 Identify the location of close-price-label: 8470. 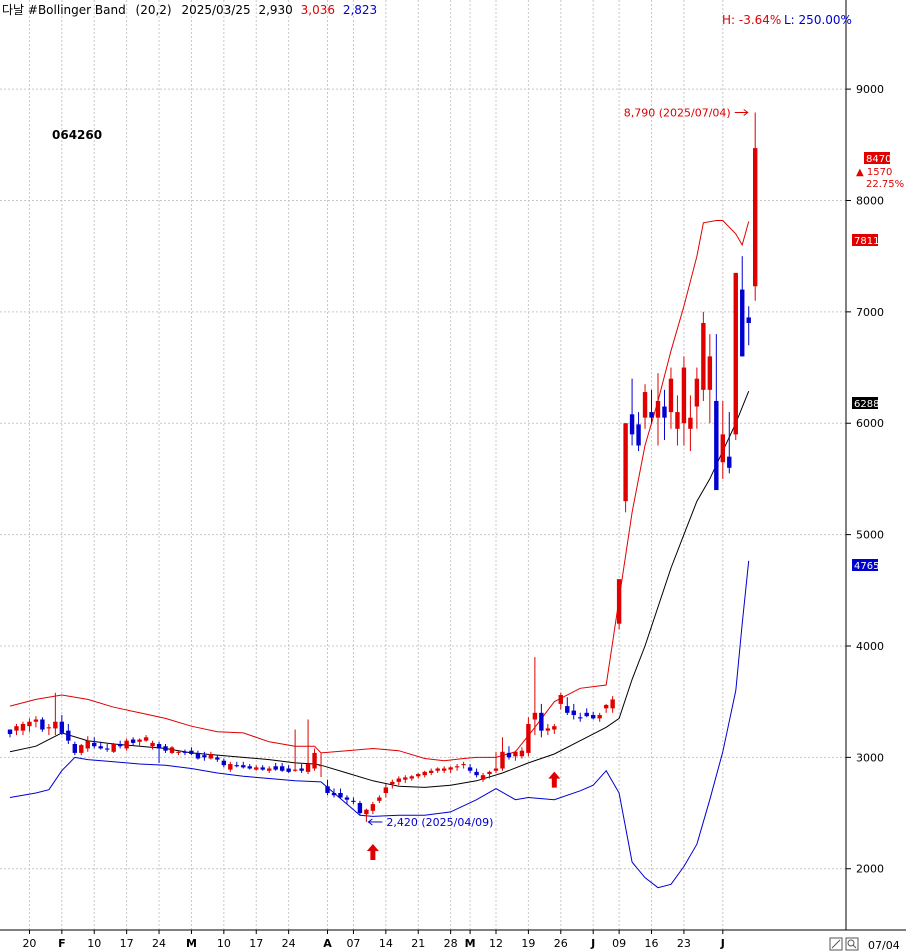
(878, 159).